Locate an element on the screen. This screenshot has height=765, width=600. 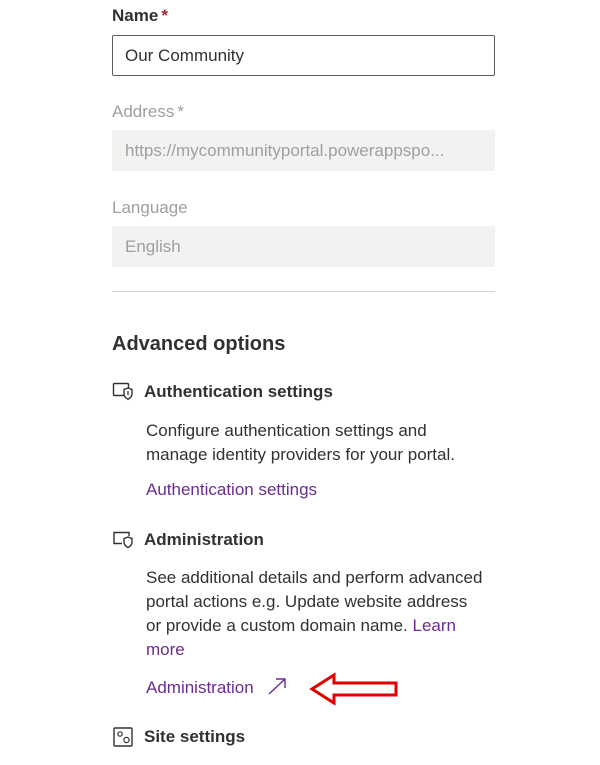
language-label: Language is located at coordinates (150, 207).